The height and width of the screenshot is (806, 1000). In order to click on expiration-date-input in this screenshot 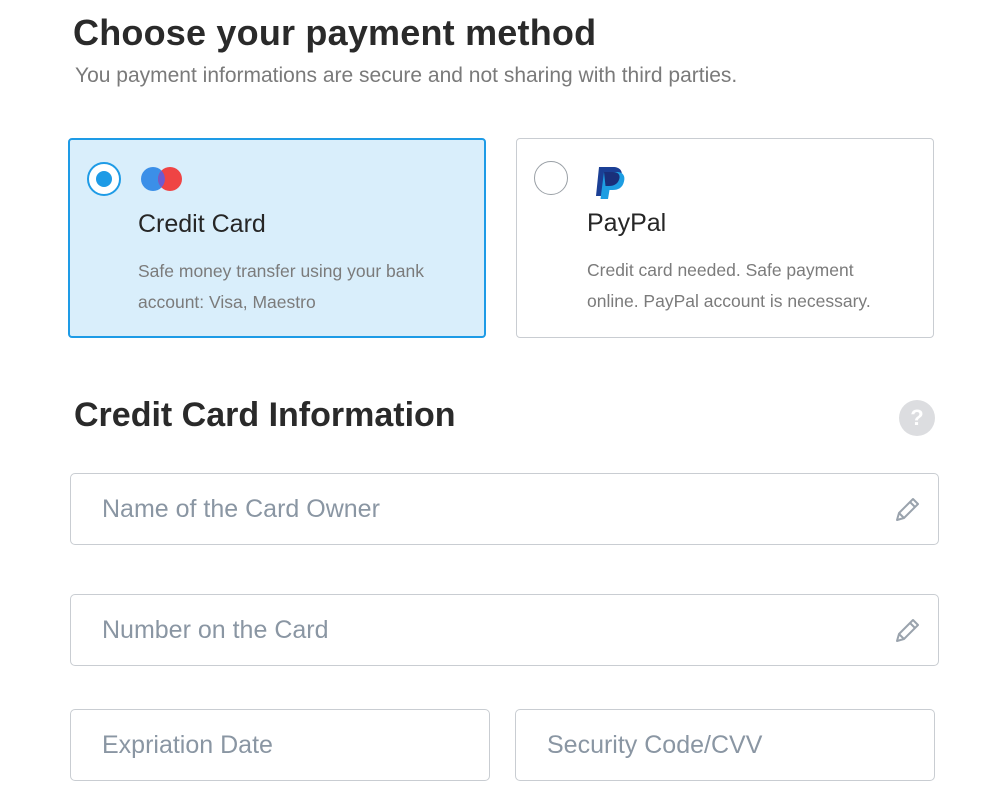, I will do `click(280, 745)`.